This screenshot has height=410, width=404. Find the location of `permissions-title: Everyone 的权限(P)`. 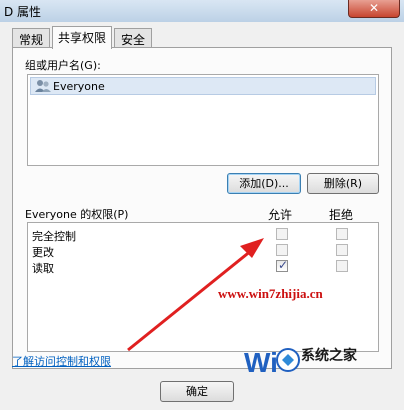

permissions-title: Everyone 的权限(P) is located at coordinates (77, 214).